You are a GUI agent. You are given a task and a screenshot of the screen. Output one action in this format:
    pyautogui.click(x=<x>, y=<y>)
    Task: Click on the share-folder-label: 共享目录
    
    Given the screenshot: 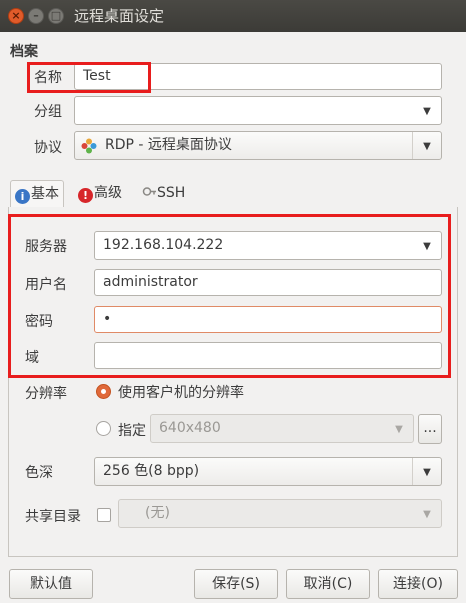 What is the action you would take?
    pyautogui.click(x=53, y=517)
    